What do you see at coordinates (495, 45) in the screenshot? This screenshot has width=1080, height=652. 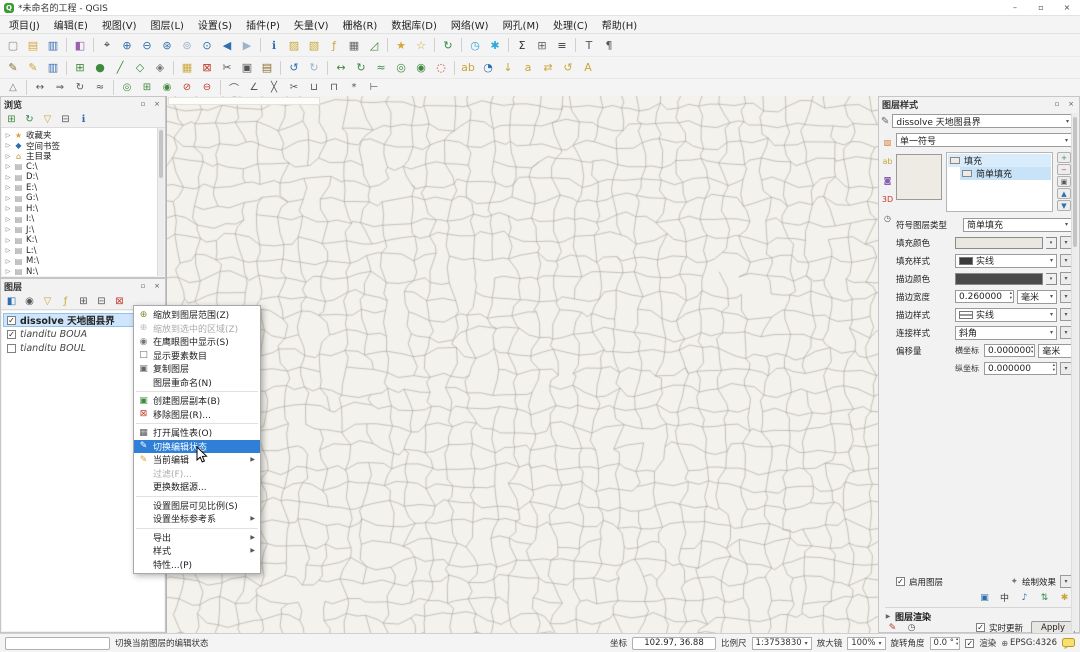 I see `freeze-canvas-icon: ✱` at bounding box center [495, 45].